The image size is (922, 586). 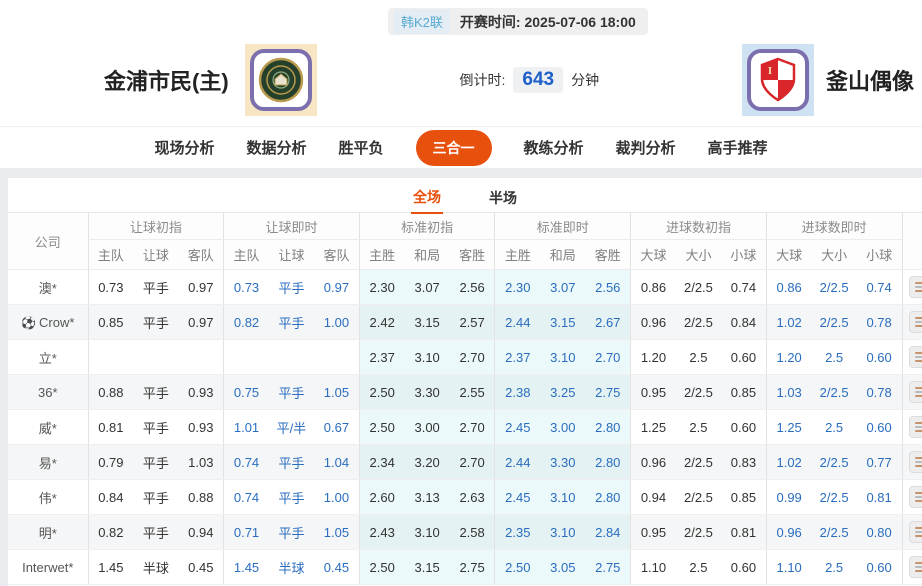 I want to click on odds-cell: 2.5, so click(x=834, y=357).